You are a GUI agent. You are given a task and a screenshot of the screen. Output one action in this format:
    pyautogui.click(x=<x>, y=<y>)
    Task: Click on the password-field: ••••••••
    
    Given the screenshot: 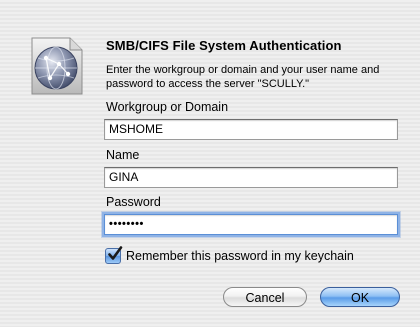 What is the action you would take?
    pyautogui.click(x=251, y=224)
    